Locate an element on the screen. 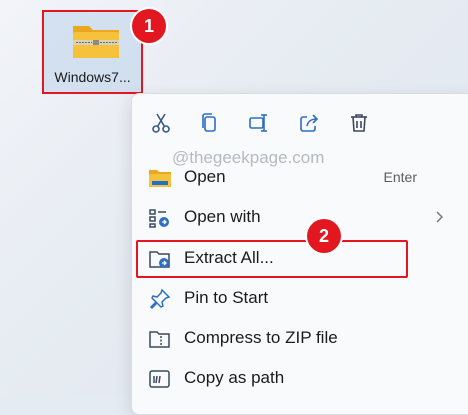 This screenshot has width=468, height=415. step-badge-2: 2 is located at coordinates (324, 236).